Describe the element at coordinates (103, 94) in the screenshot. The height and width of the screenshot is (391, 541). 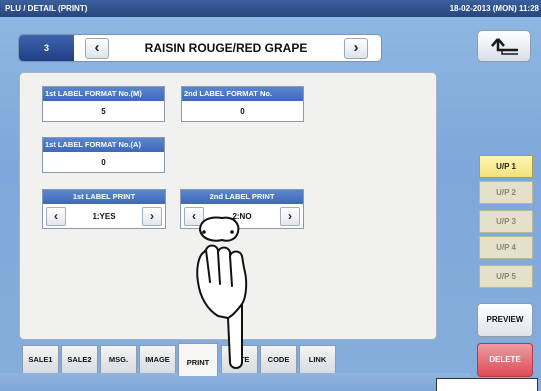
I see `field-label: 1st LABEL FORMAT No.(M)` at that location.